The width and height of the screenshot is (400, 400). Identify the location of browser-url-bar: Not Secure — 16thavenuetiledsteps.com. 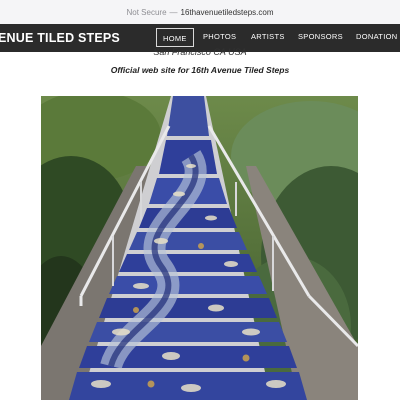
(200, 12).